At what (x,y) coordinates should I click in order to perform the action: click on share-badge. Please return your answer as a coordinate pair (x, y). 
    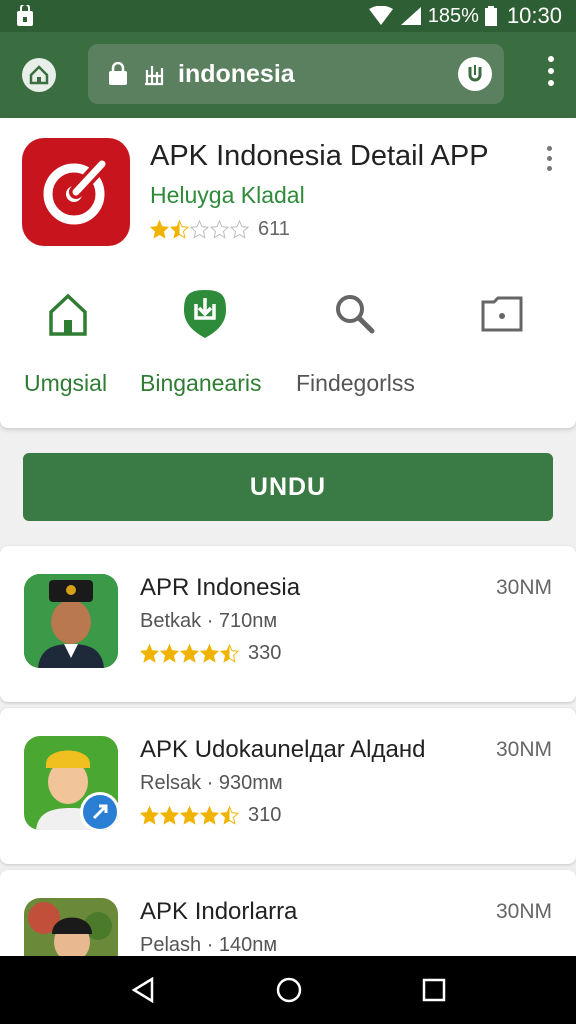
    Looking at the image, I should click on (99, 811).